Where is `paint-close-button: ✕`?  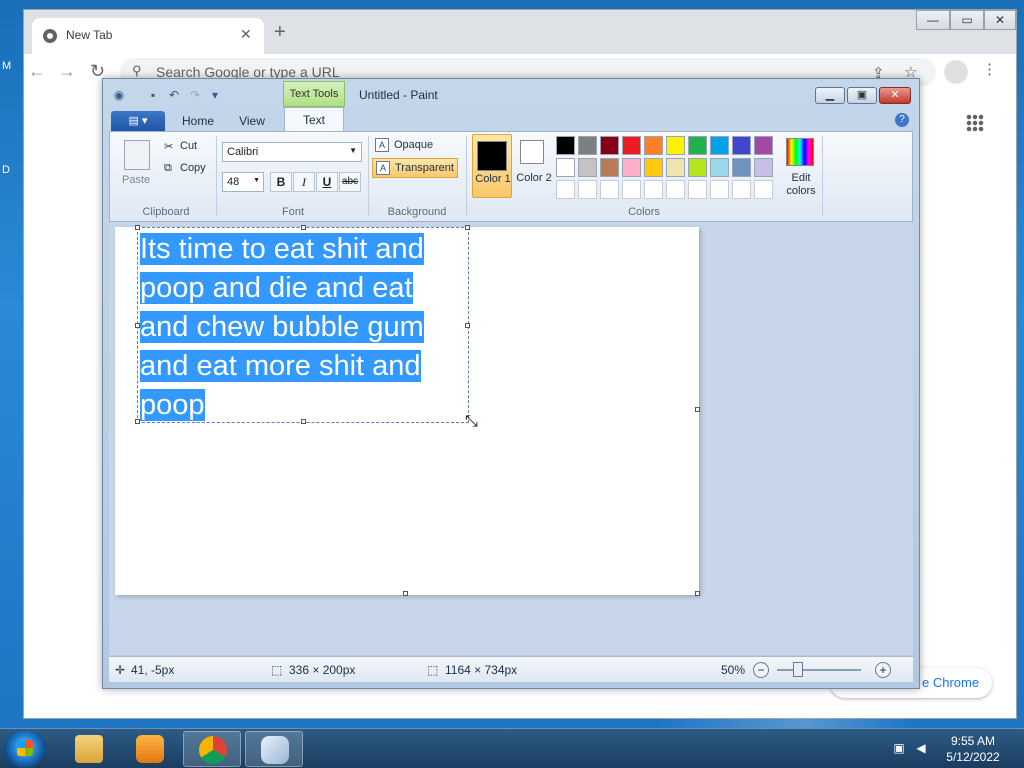 paint-close-button: ✕ is located at coordinates (895, 95).